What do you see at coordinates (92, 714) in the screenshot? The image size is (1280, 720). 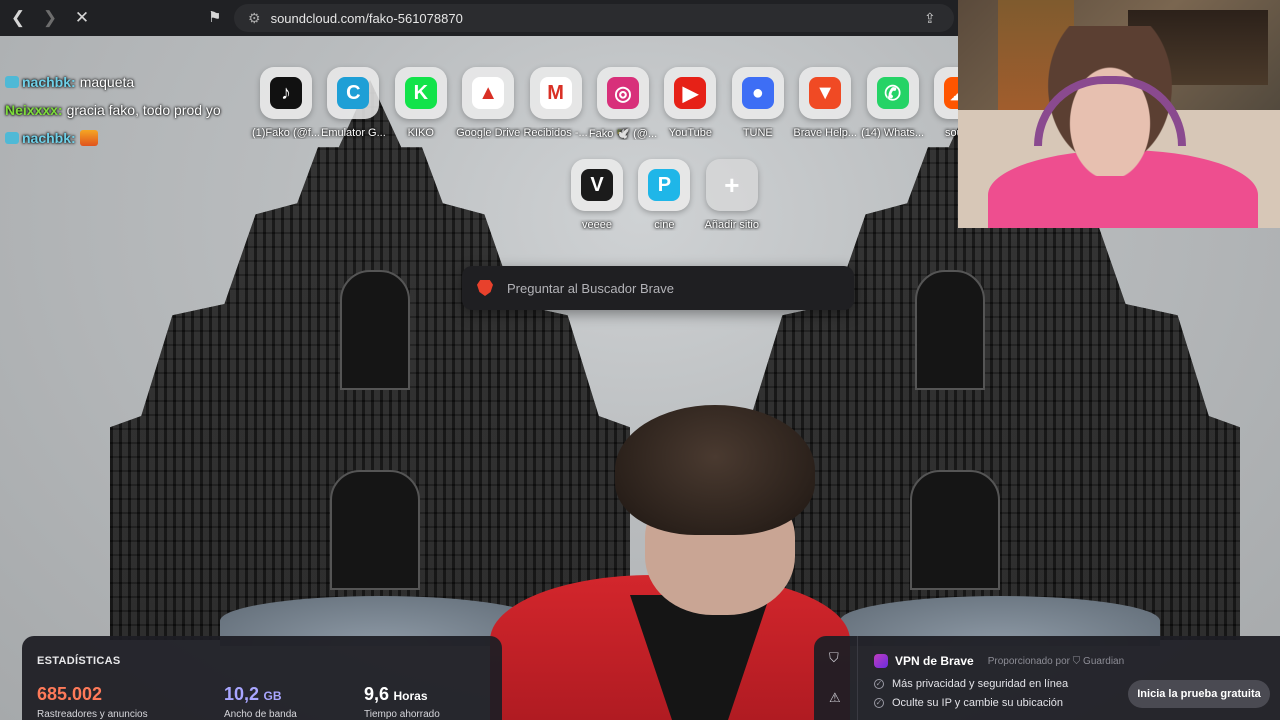 I see `stat-desc: Rastreadores y anuncios` at bounding box center [92, 714].